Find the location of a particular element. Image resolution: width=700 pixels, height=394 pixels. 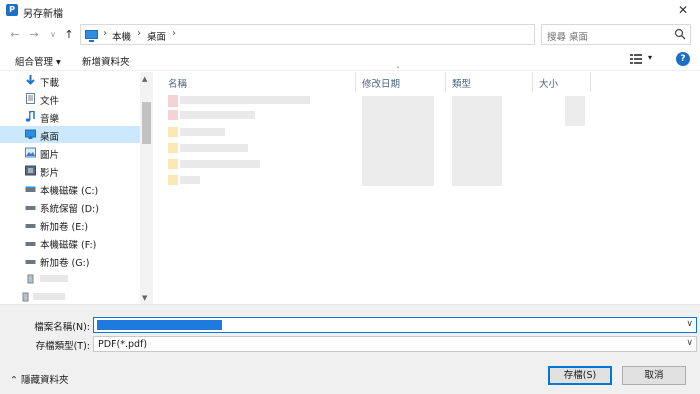

sidebar-item-label: 新加卷 (G:) is located at coordinates (65, 263).